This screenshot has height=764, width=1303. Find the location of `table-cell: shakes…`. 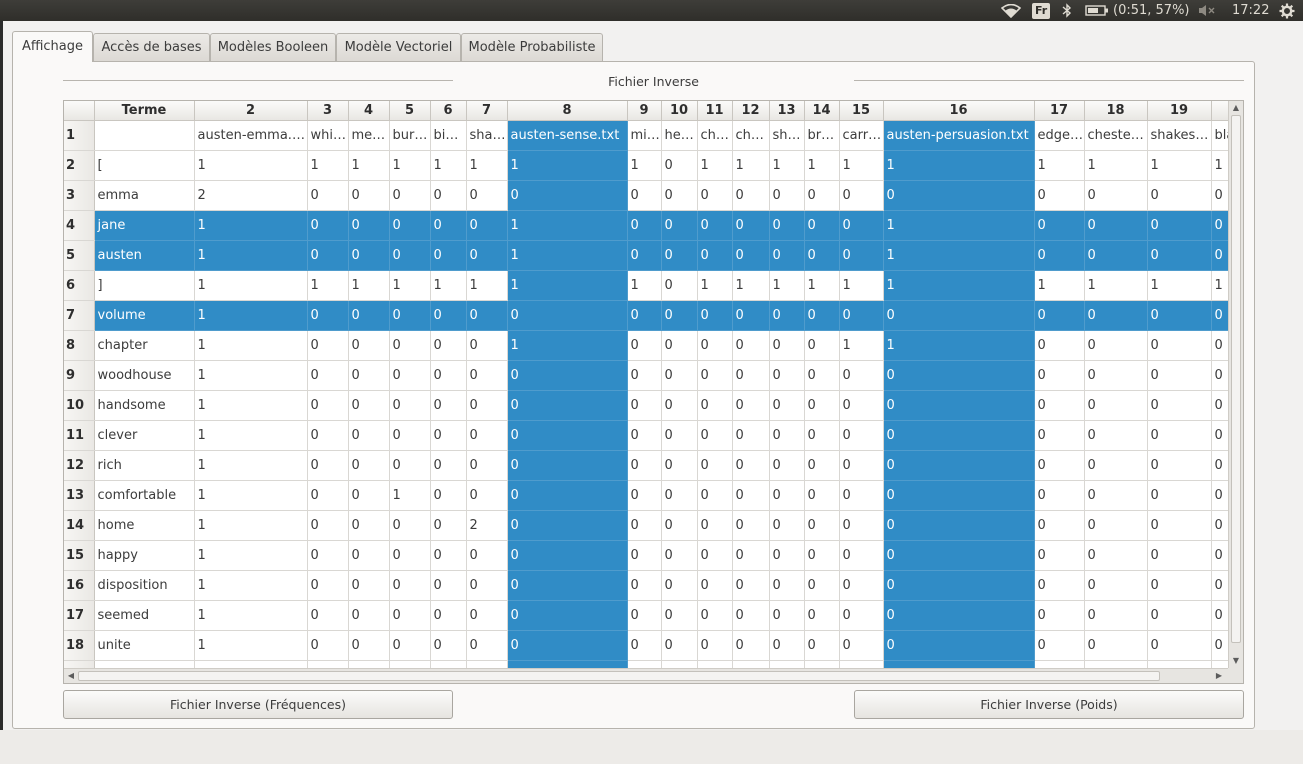

table-cell: shakes… is located at coordinates (1179, 135).